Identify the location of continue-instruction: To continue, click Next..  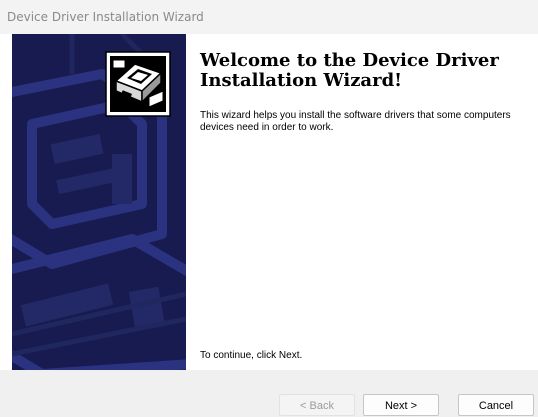
(251, 355).